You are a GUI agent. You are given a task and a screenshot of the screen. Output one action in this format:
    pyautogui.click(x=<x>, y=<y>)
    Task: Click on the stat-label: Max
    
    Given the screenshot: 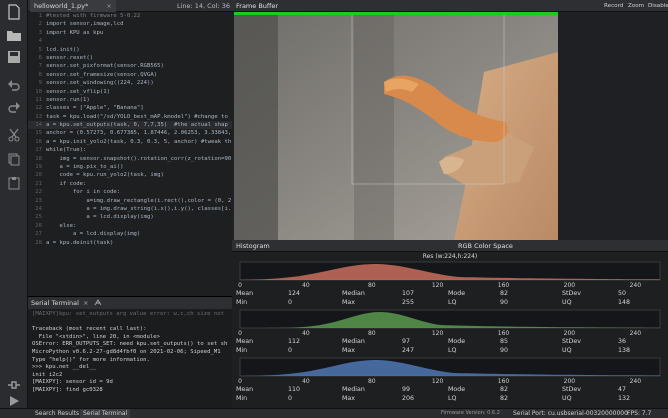 What is the action you would take?
    pyautogui.click(x=349, y=350)
    